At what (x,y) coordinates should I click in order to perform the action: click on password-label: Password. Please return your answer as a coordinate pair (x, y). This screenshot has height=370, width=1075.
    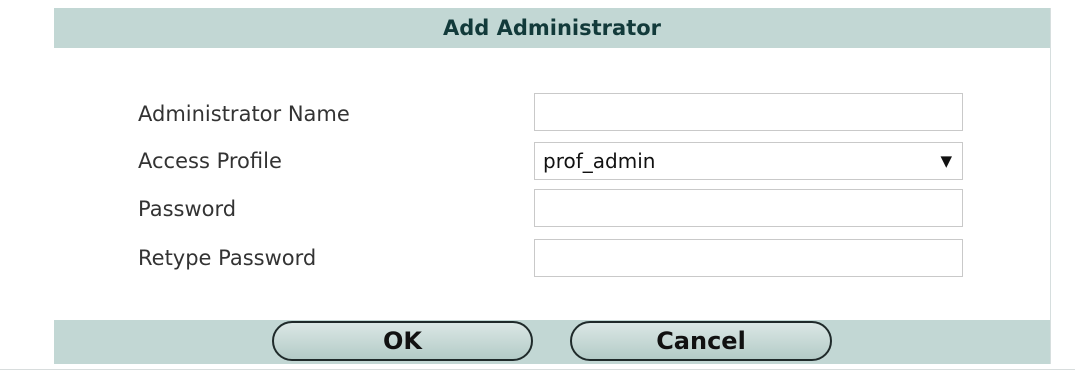
    Looking at the image, I should click on (187, 209).